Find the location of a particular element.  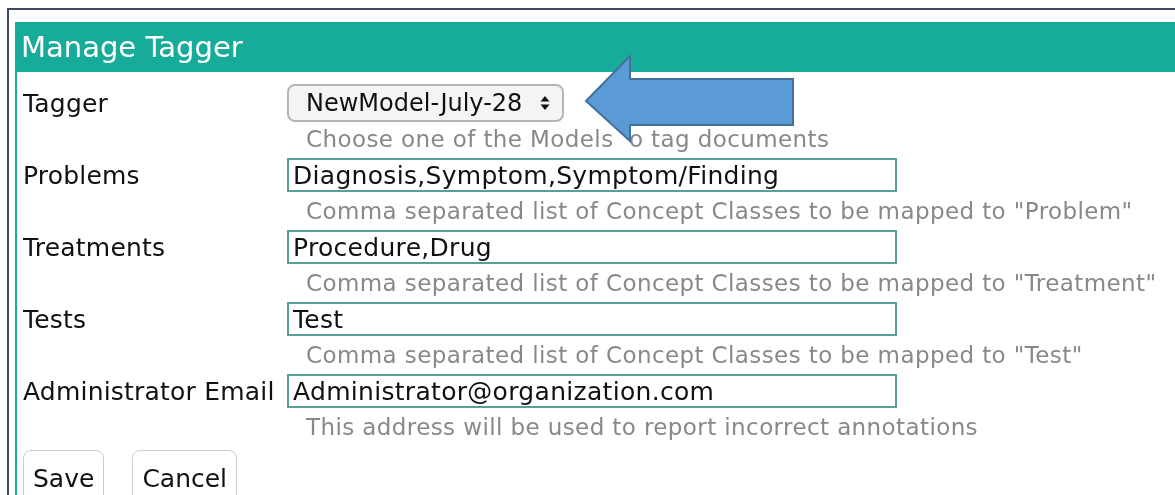

input-field: Test is located at coordinates (592, 319).